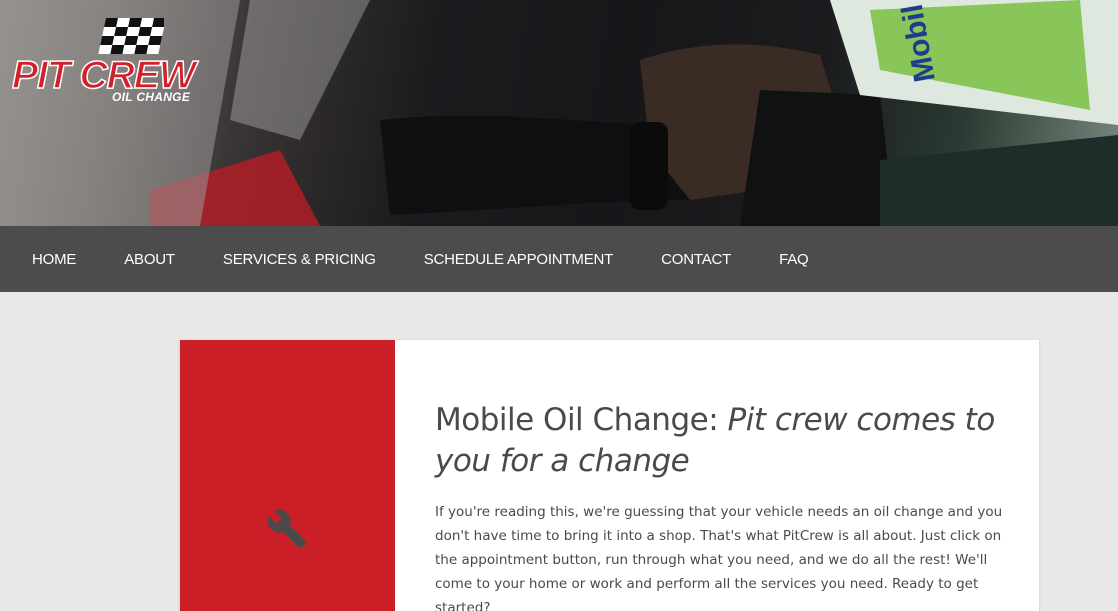  What do you see at coordinates (519, 259) in the screenshot?
I see `nav-schedule-appointment: SCHEDULE APPOINTMENT` at bounding box center [519, 259].